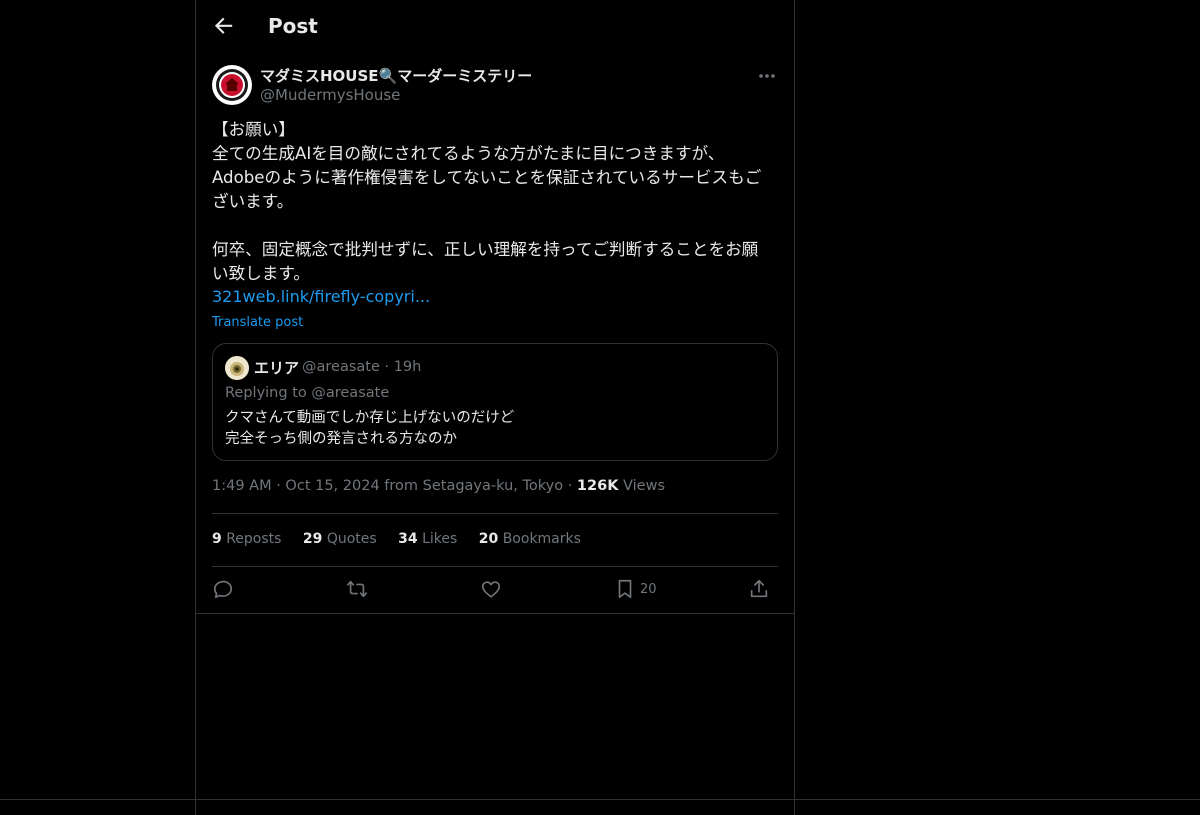  I want to click on action-bar: 20, so click(495, 591).